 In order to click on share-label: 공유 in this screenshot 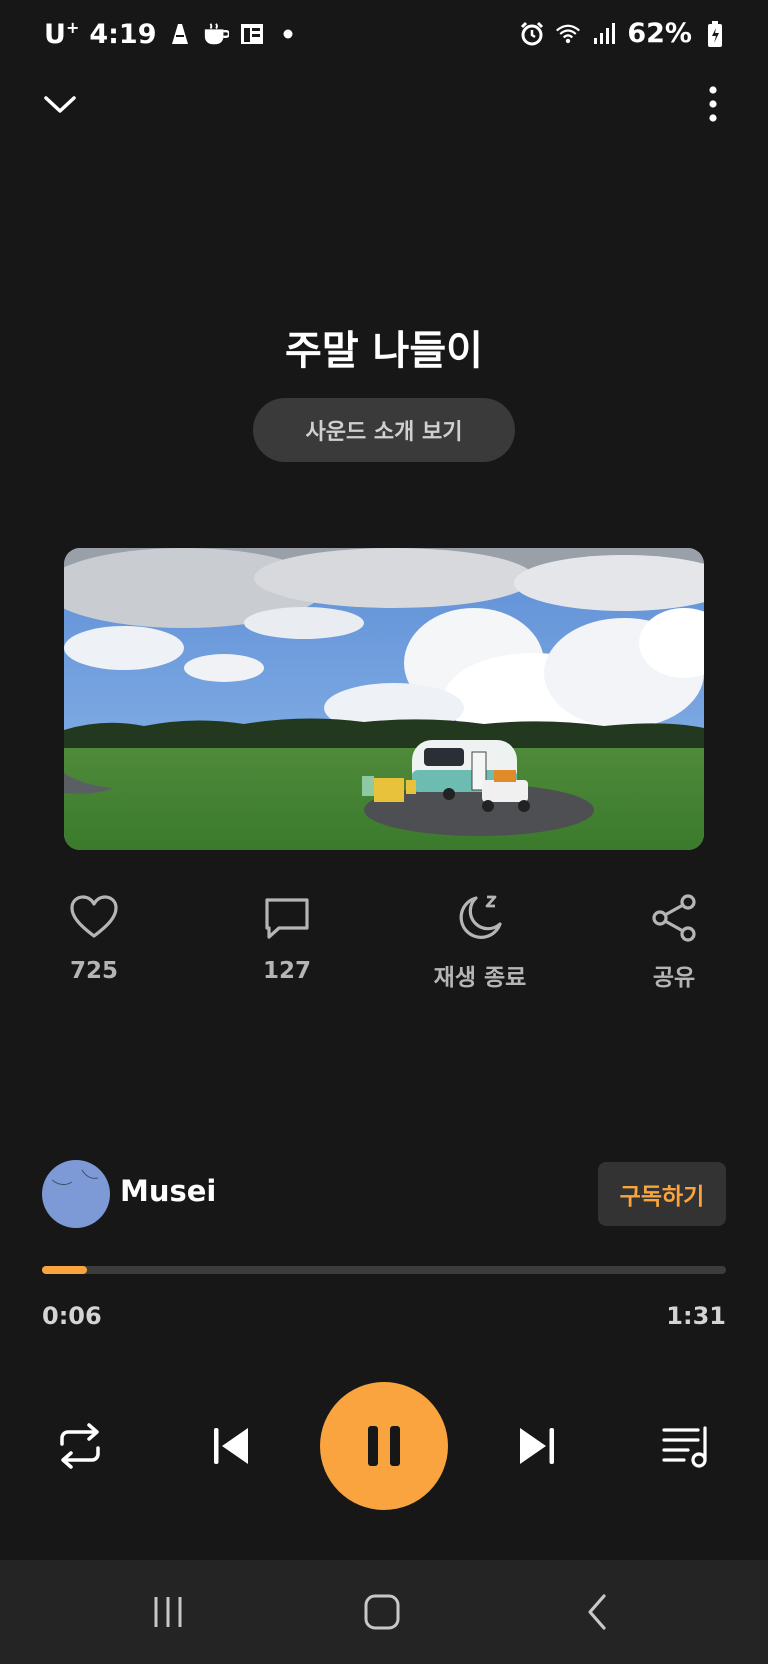, I will do `click(674, 978)`.